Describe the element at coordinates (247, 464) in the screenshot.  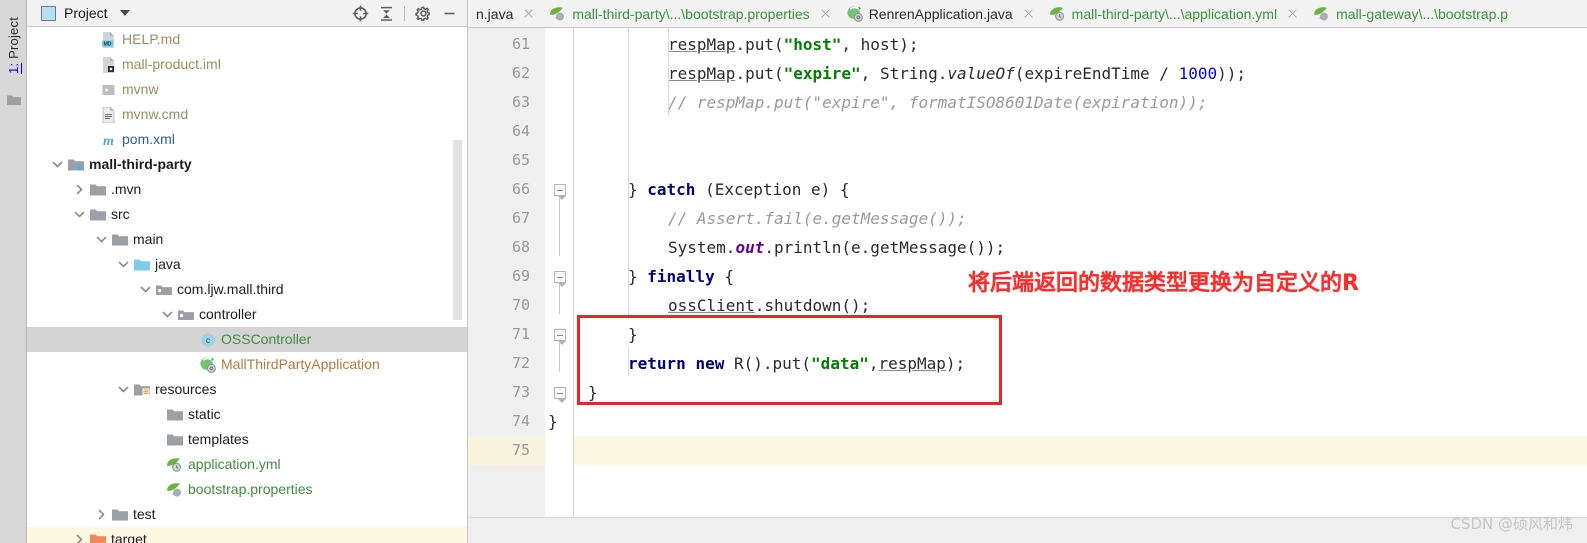
I see `tree-row: application.yml` at that location.